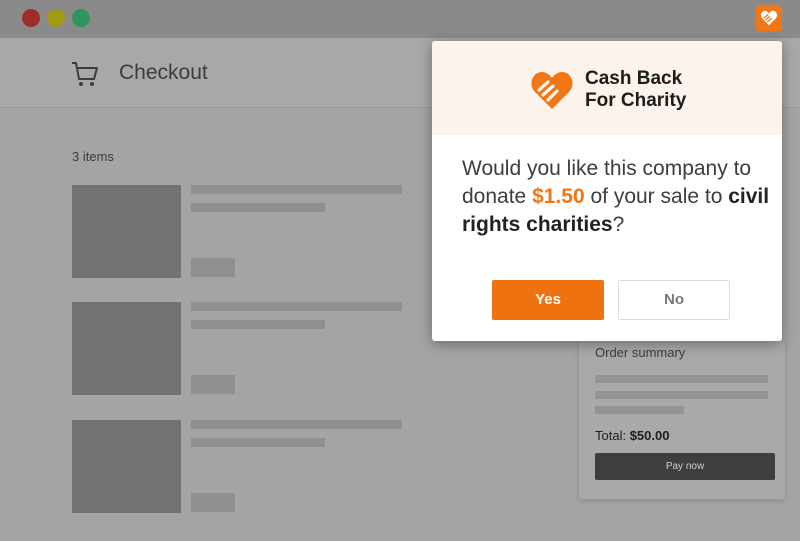 Image resolution: width=800 pixels, height=541 pixels. Describe the element at coordinates (93, 156) in the screenshot. I see `items-count: 3 items` at that location.